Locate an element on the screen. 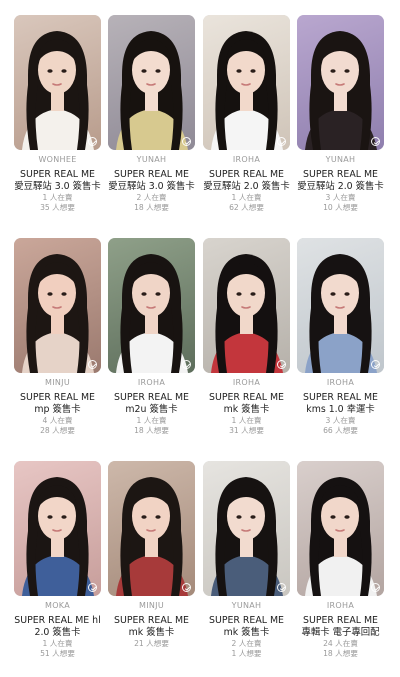  wanted-count: 35 人想要 is located at coordinates (57, 207).